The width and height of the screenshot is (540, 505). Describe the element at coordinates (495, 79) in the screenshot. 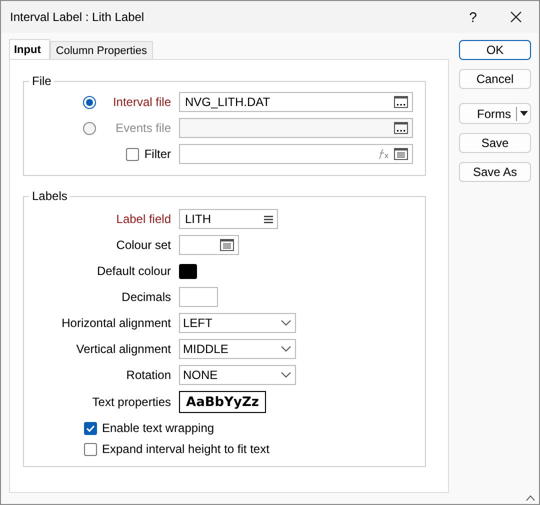

I see `button: Cancel` at that location.